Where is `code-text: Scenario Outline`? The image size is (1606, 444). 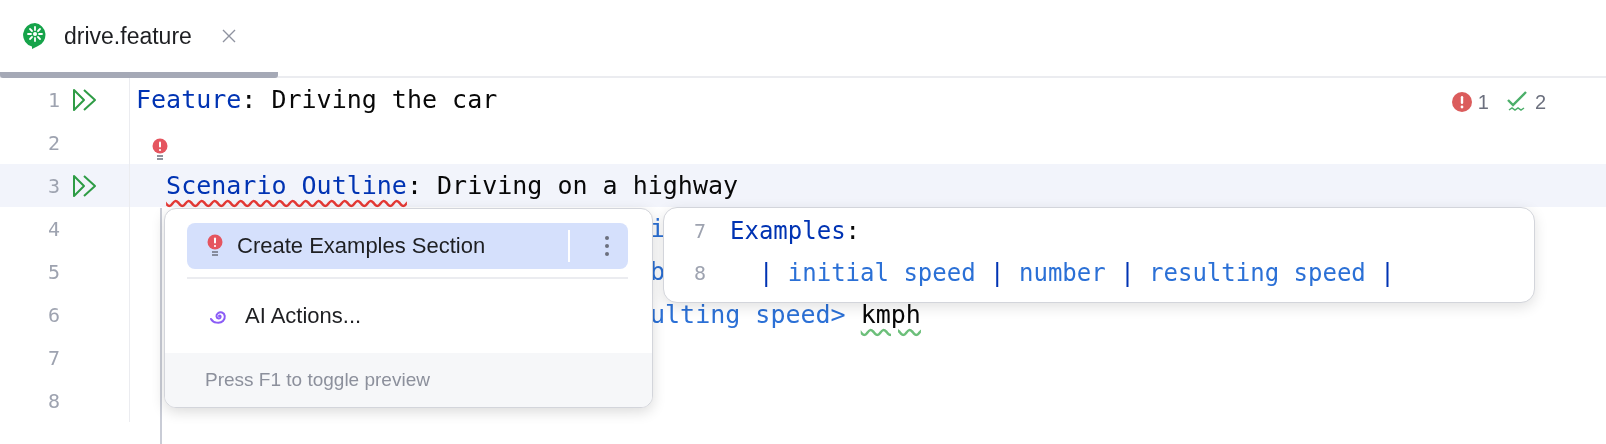
code-text: Scenario Outline is located at coordinates (286, 185).